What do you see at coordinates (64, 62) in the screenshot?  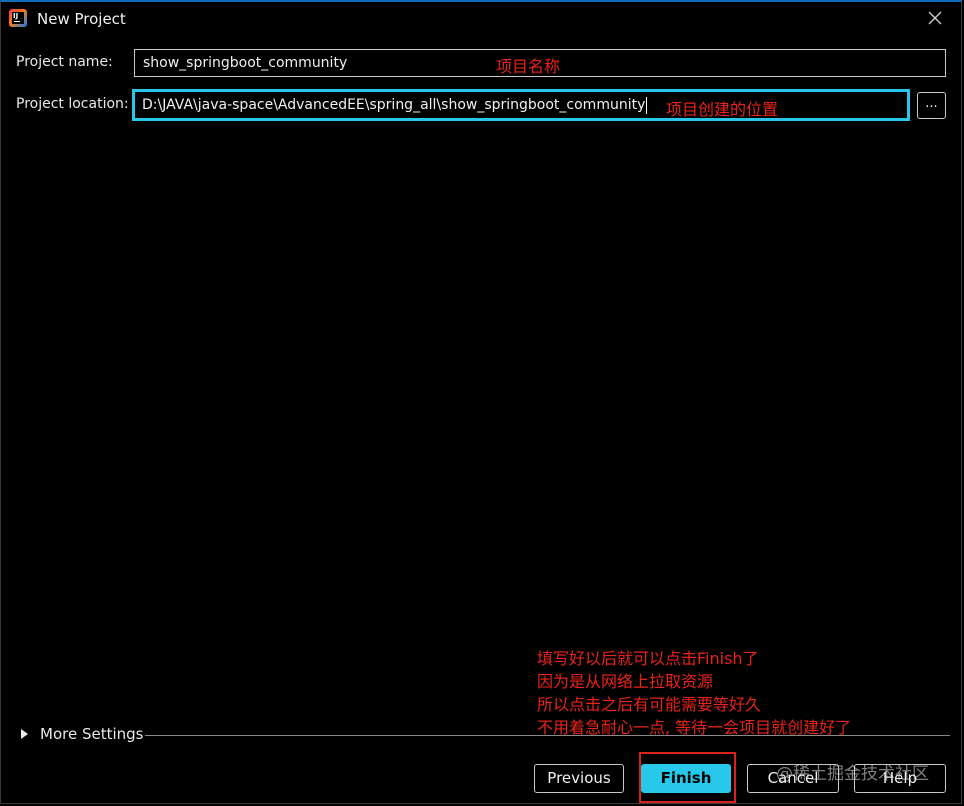 I see `project-name-label: Project name:` at bounding box center [64, 62].